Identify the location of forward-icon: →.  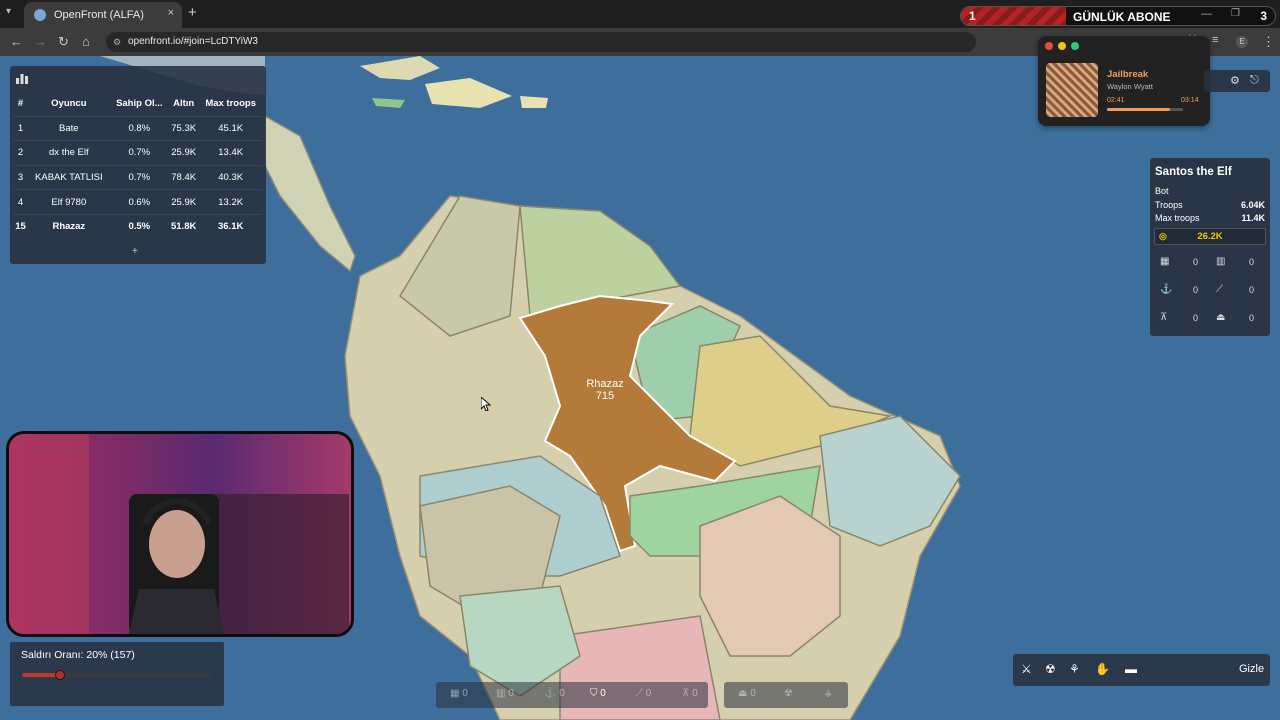
(40, 41).